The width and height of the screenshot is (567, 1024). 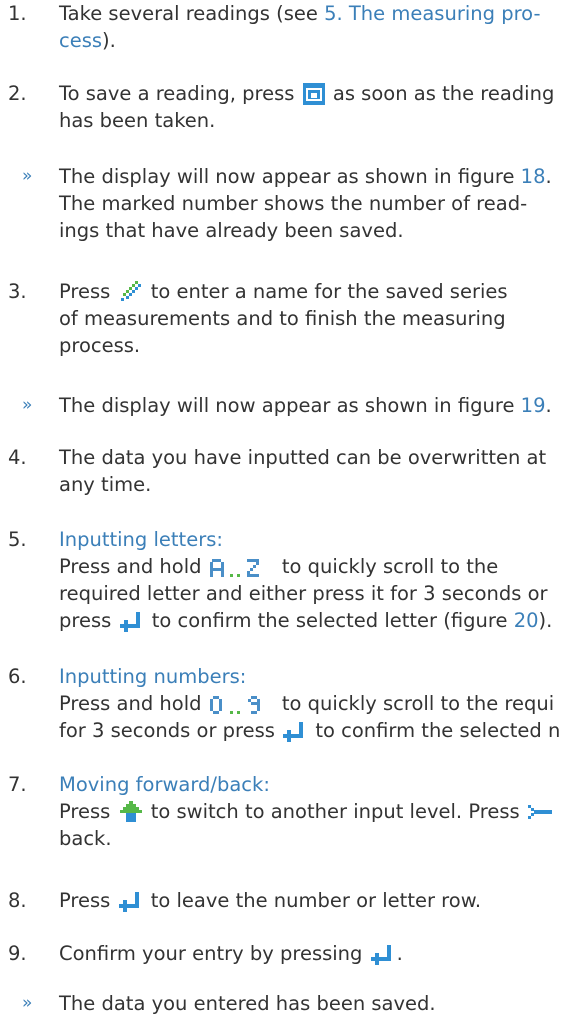 I want to click on pencil-icon, so click(x=131, y=291).